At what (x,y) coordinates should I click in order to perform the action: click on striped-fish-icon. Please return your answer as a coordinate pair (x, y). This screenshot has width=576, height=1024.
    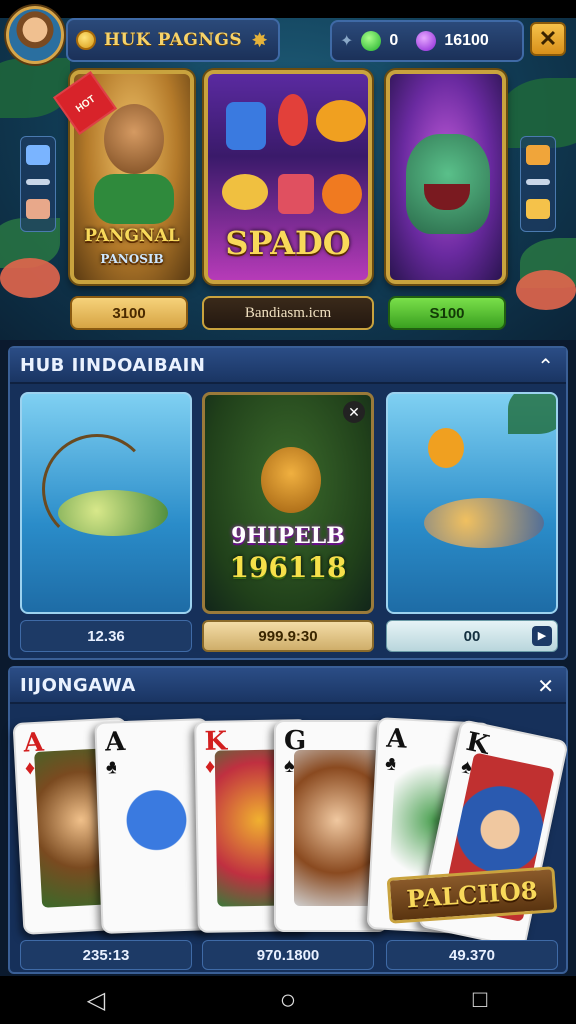
    Looking at the image, I should click on (245, 192).